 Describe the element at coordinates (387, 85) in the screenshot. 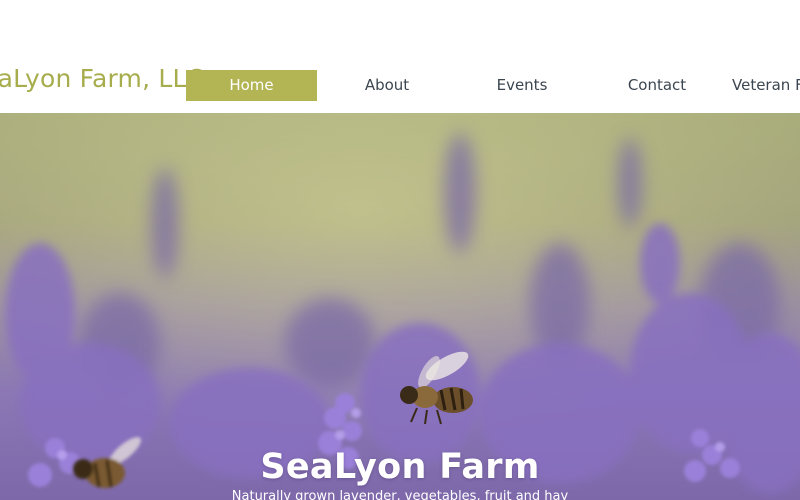

I see `nav-item-about: About` at that location.